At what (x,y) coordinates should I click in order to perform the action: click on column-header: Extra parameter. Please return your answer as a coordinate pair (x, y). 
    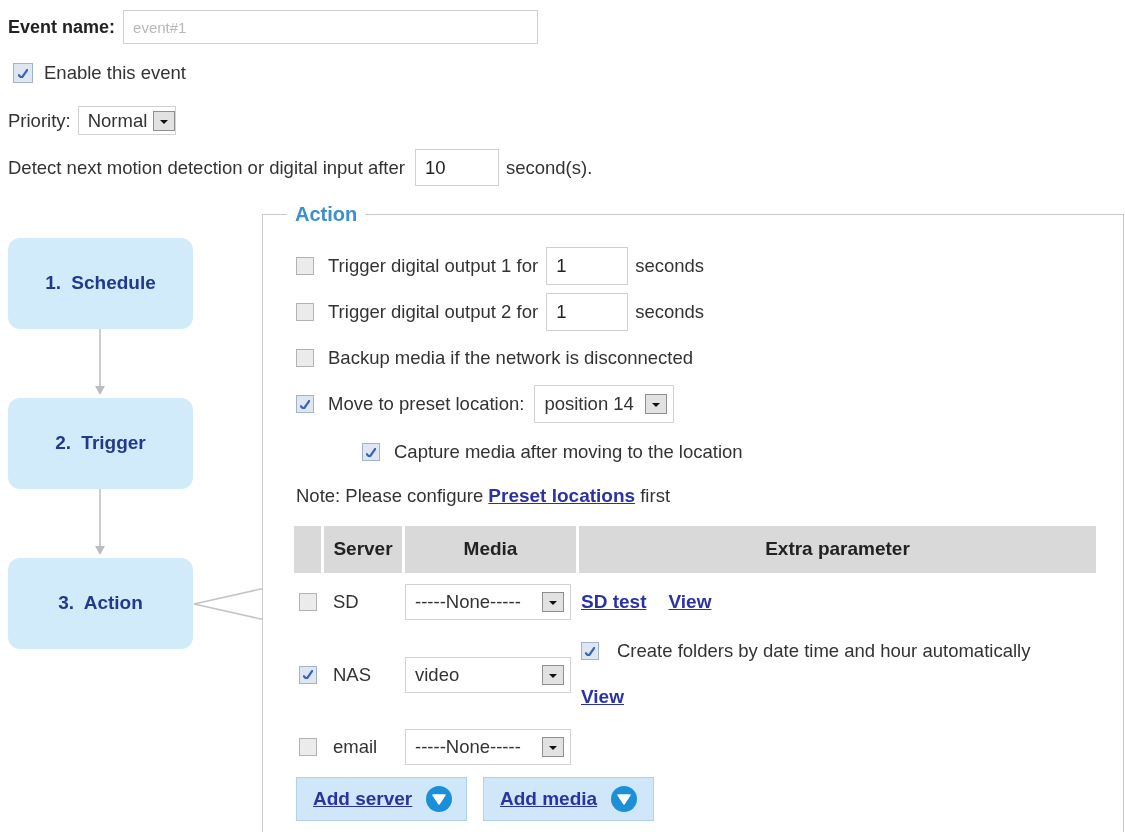
    Looking at the image, I should click on (837, 549).